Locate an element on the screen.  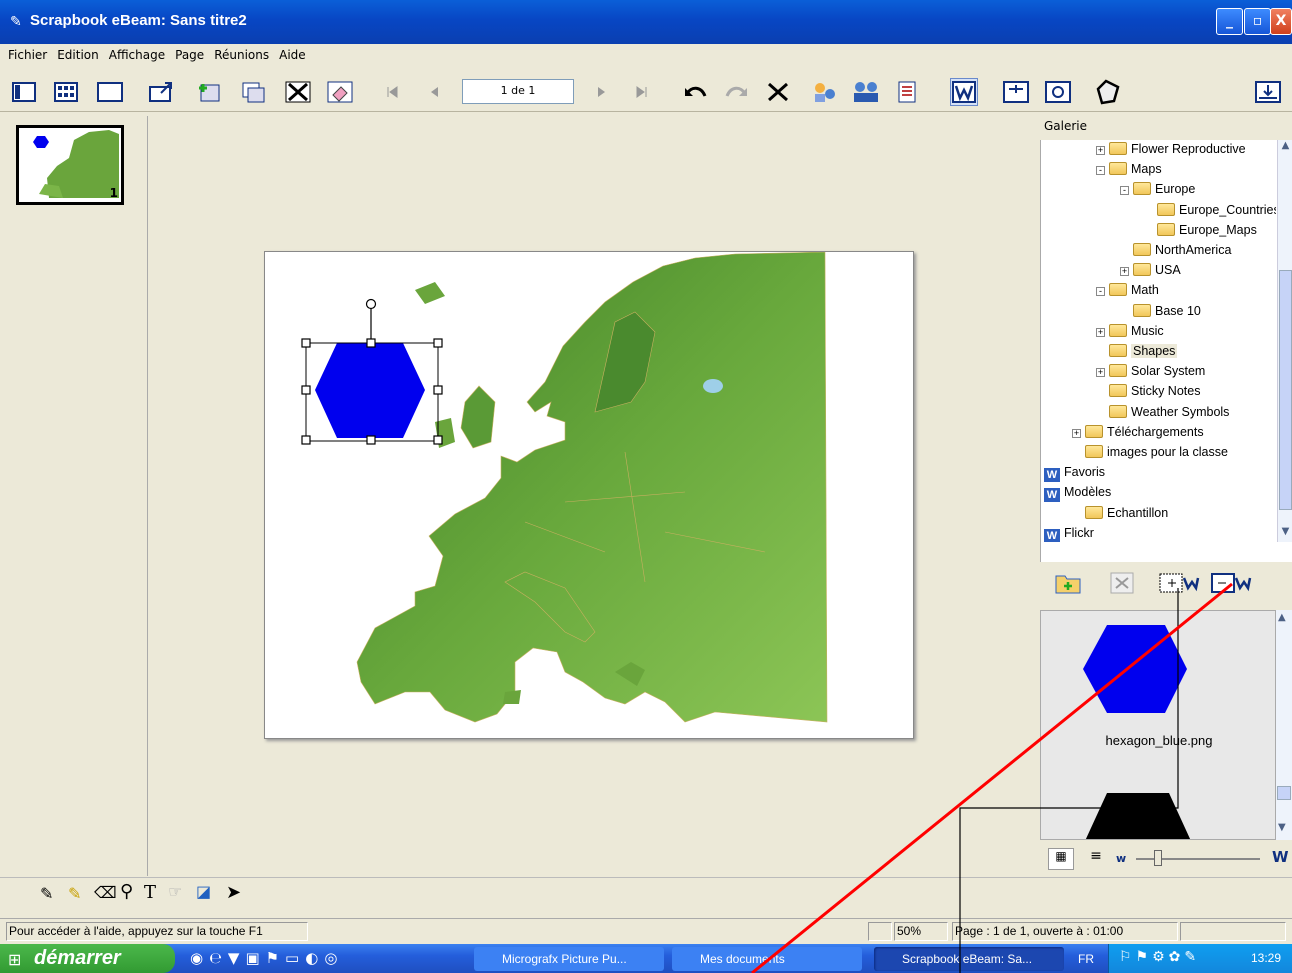
page-thumbnail: 1 is located at coordinates (70, 165).